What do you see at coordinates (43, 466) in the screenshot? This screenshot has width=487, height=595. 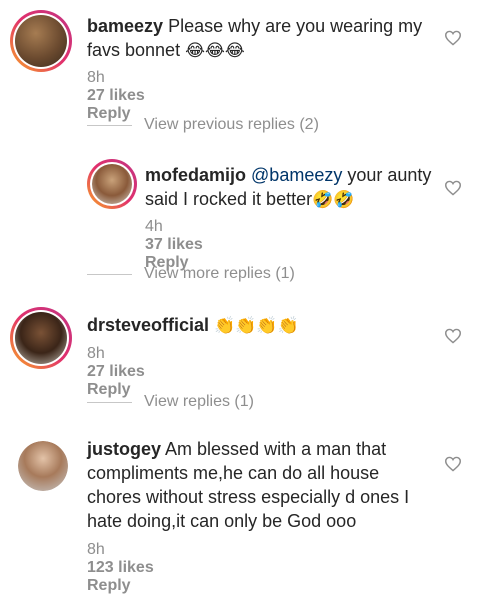 I see `avatar-justogey` at bounding box center [43, 466].